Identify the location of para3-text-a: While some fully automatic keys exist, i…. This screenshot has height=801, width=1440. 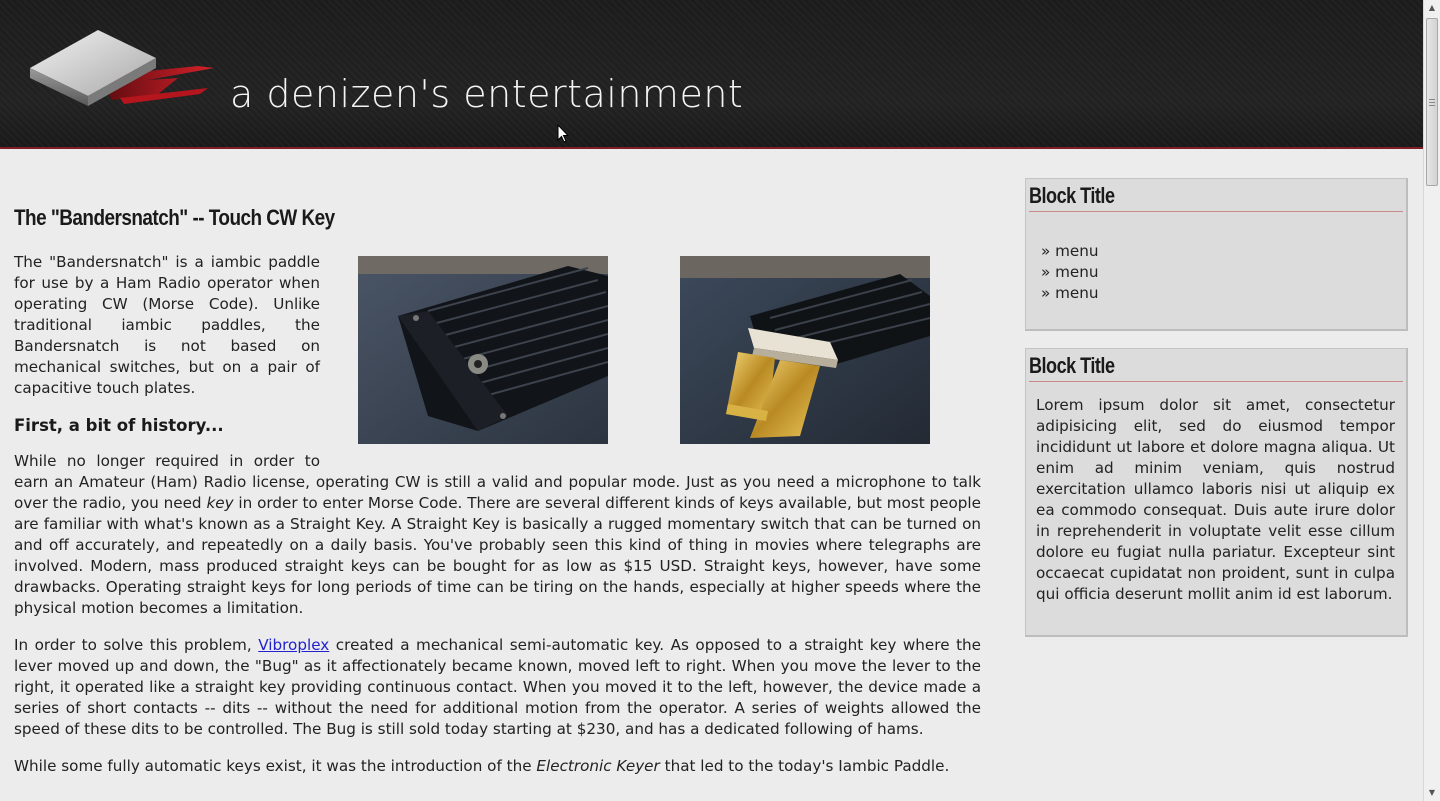
(275, 766).